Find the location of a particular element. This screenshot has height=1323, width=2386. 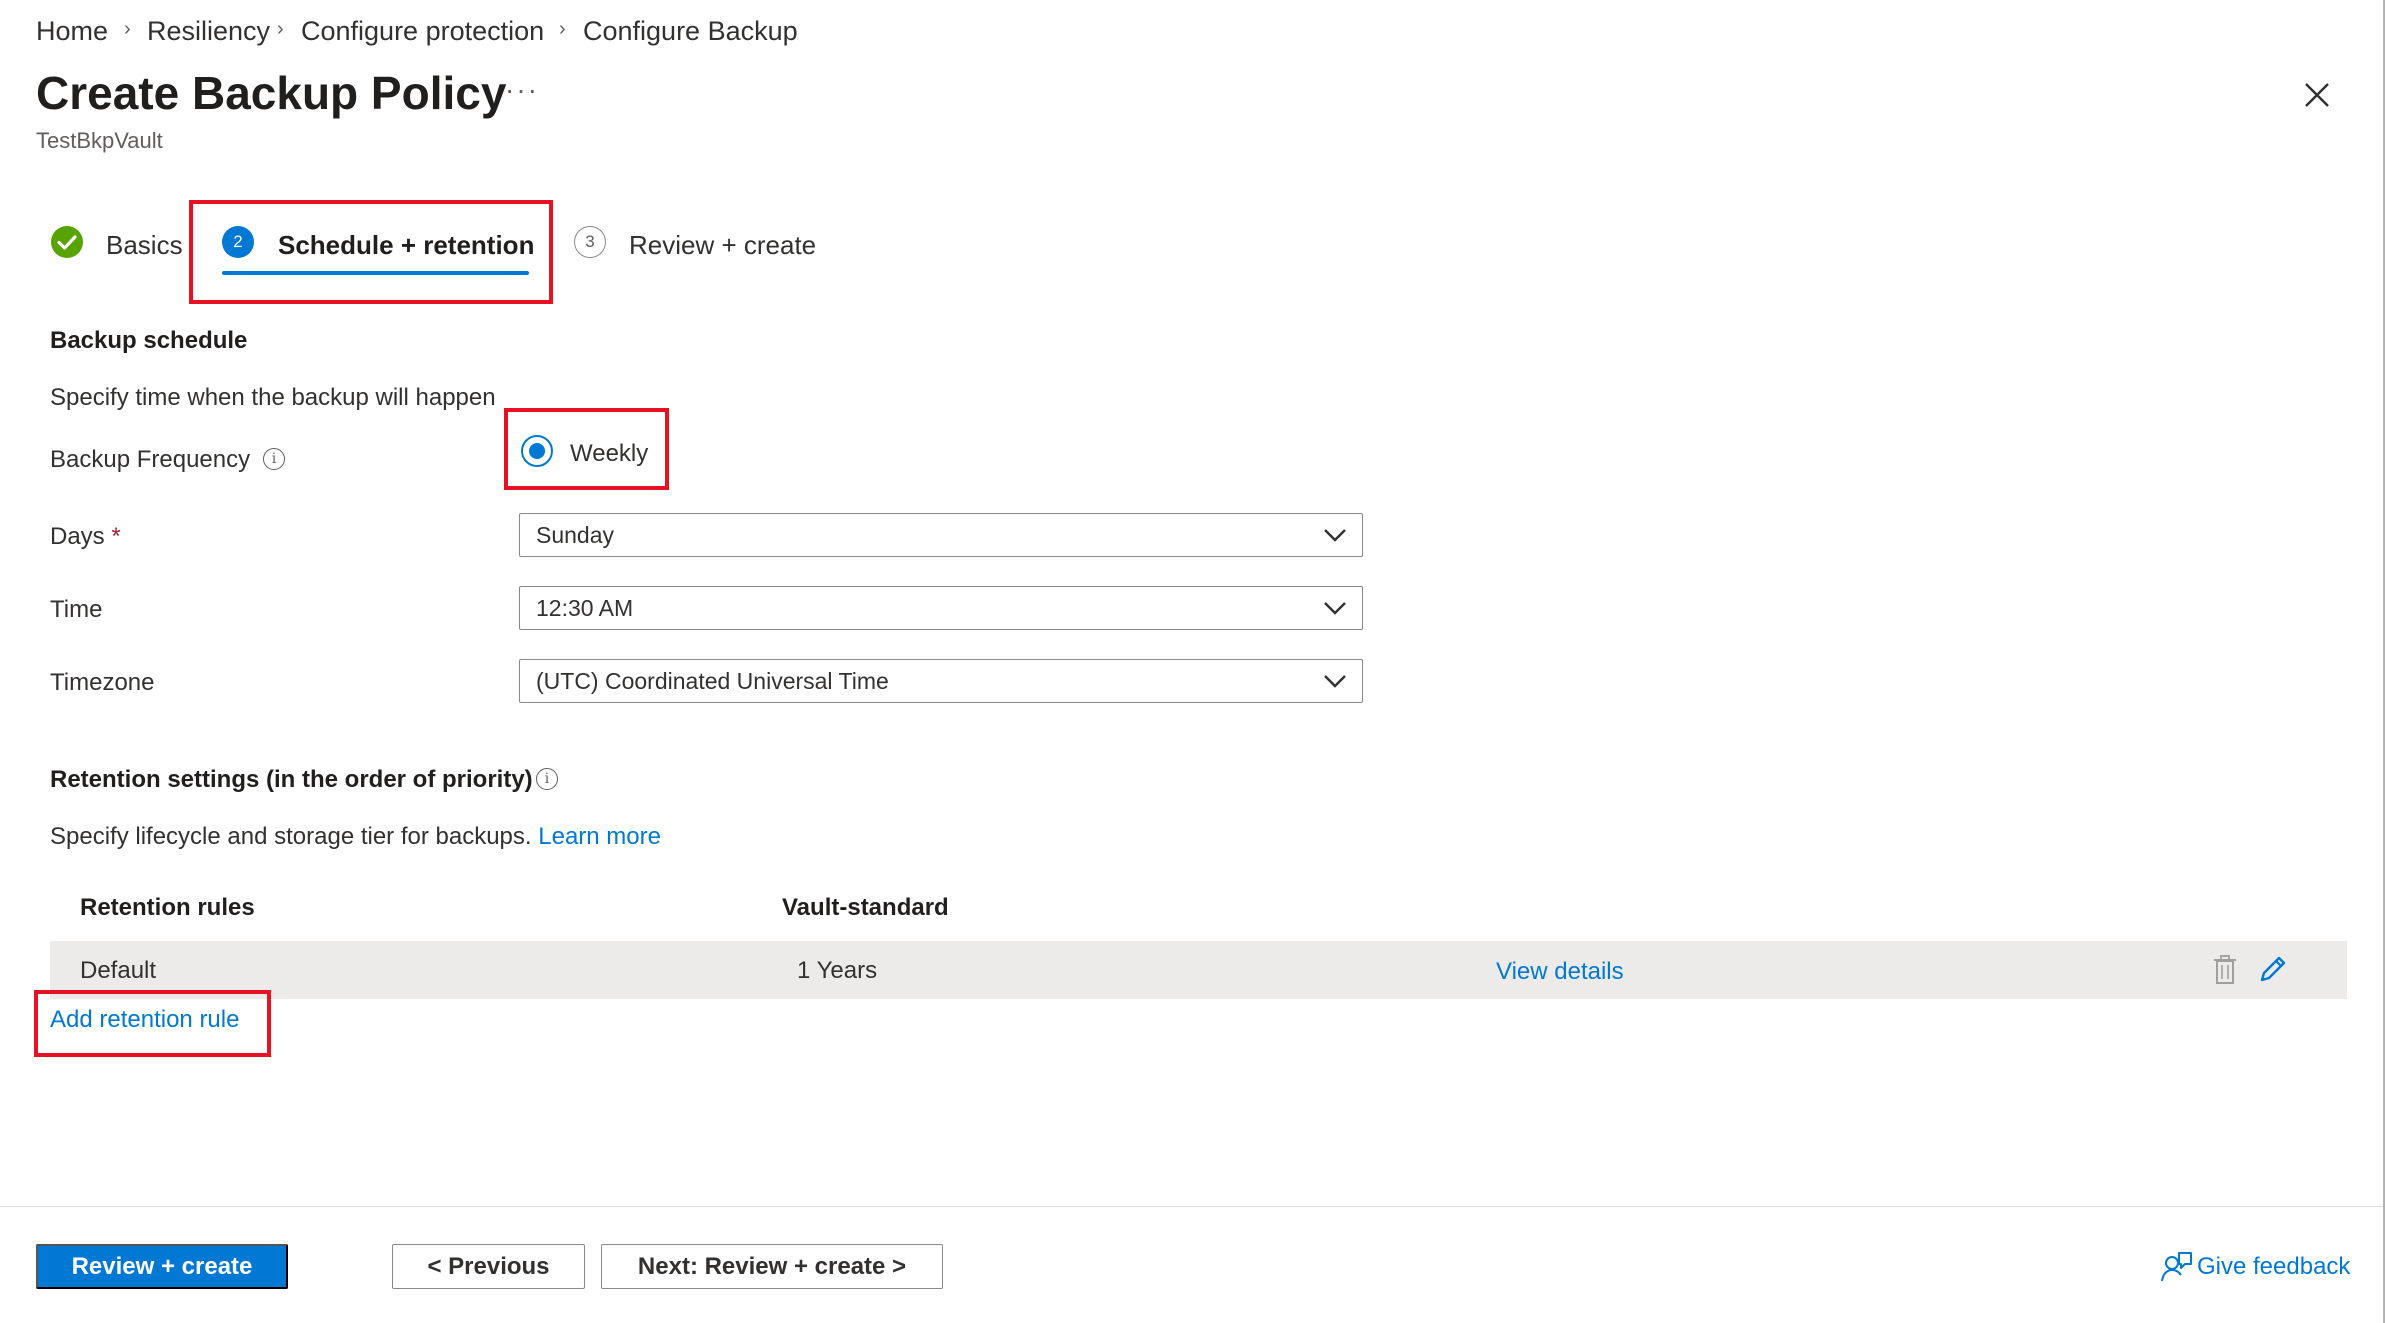

breadcrumb-configure-protection: Configure protection is located at coordinates (422, 31).